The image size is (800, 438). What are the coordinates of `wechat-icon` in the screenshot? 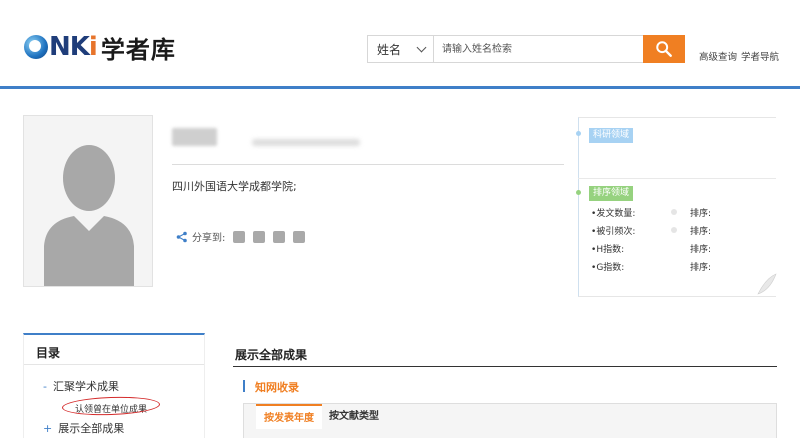 It's located at (299, 236).